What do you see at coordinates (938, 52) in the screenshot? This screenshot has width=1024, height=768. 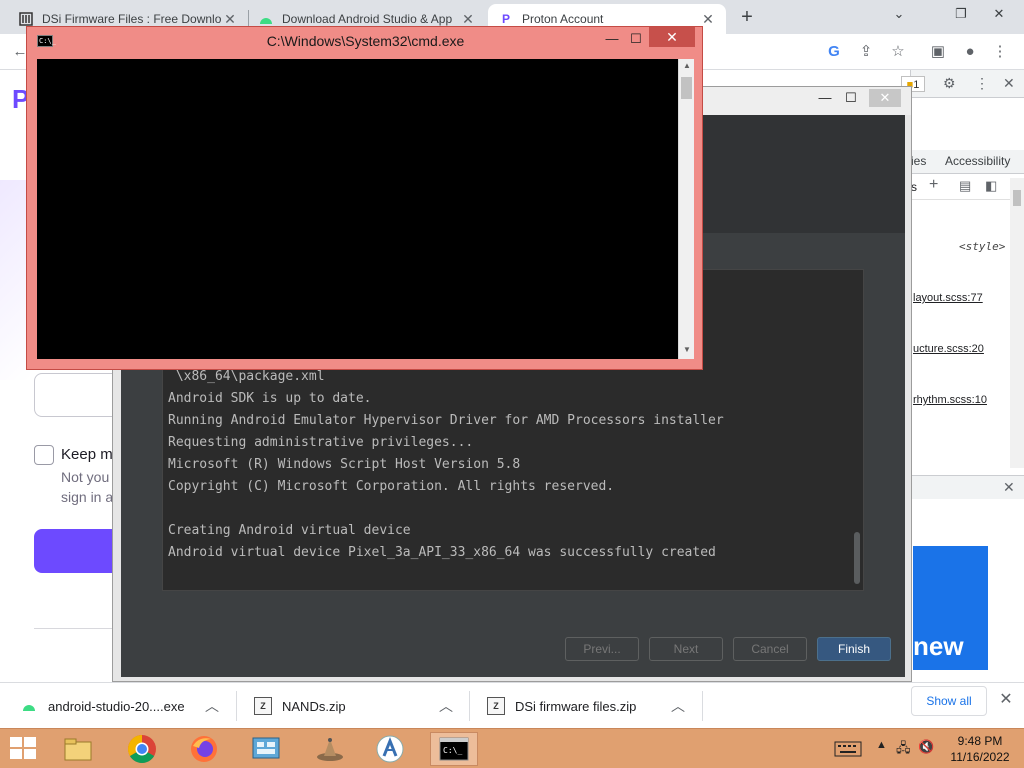 I see `side-panel-icon: ▣` at bounding box center [938, 52].